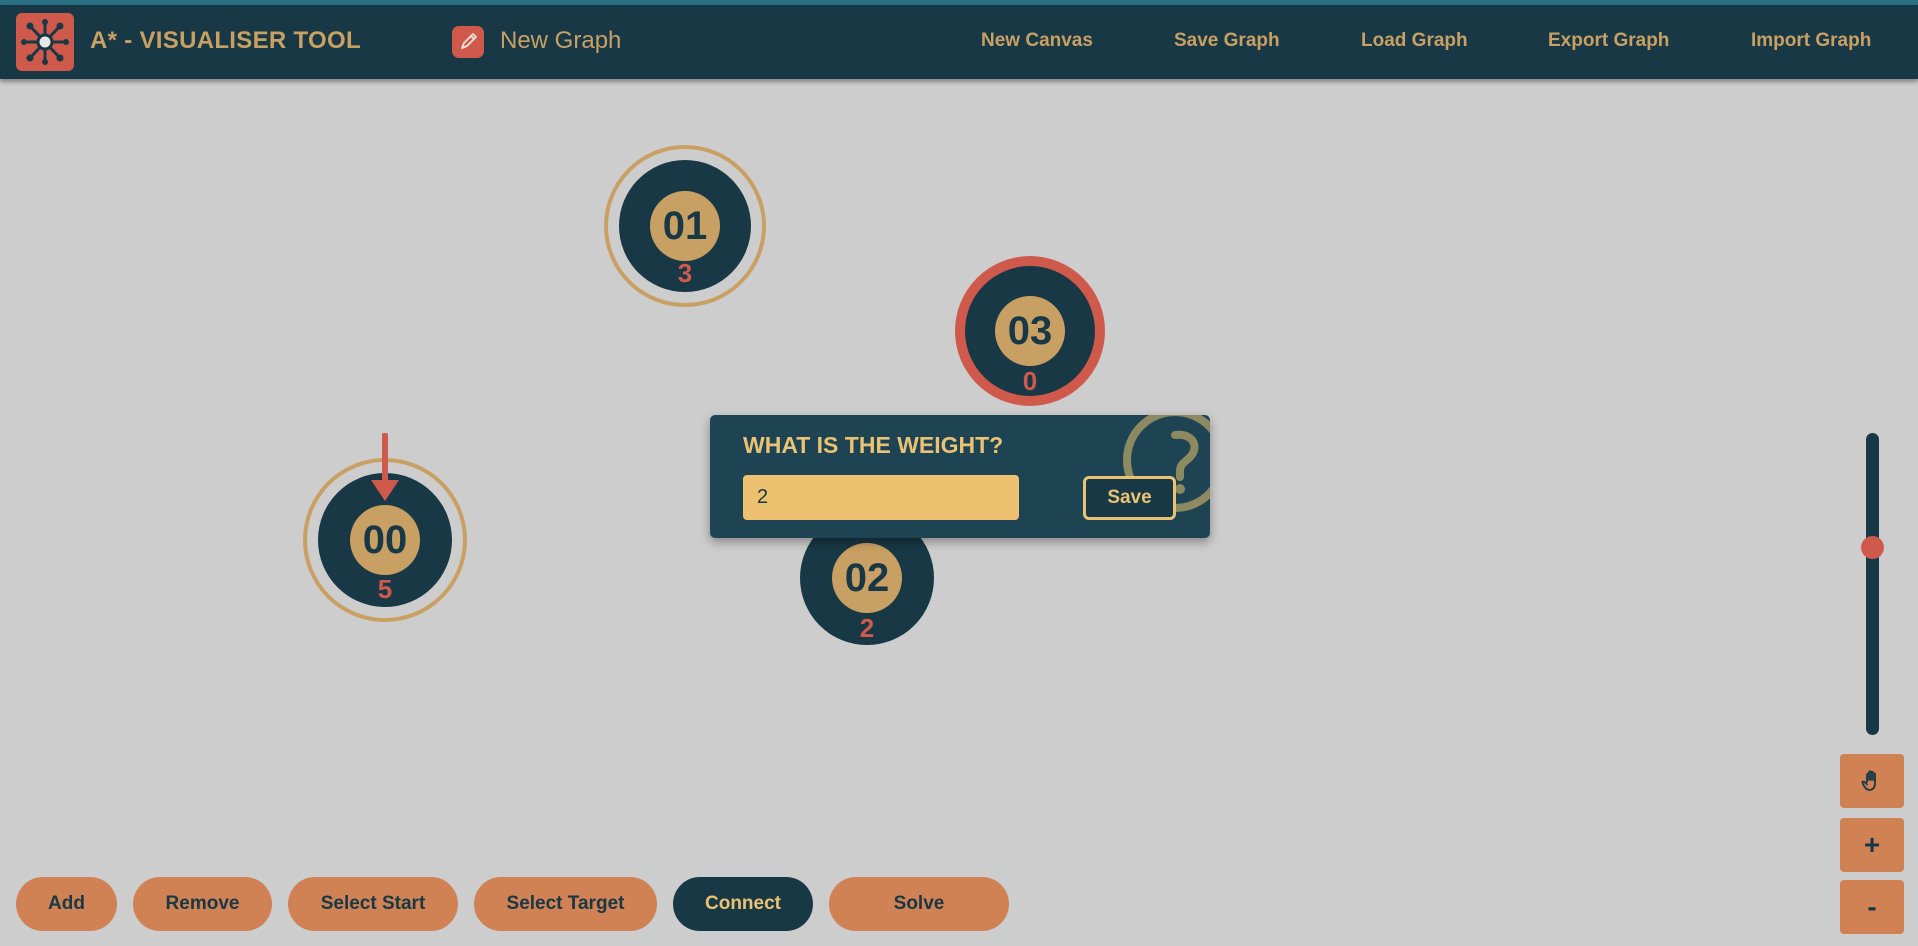 The height and width of the screenshot is (946, 1918). I want to click on node-label: 01, so click(685, 226).